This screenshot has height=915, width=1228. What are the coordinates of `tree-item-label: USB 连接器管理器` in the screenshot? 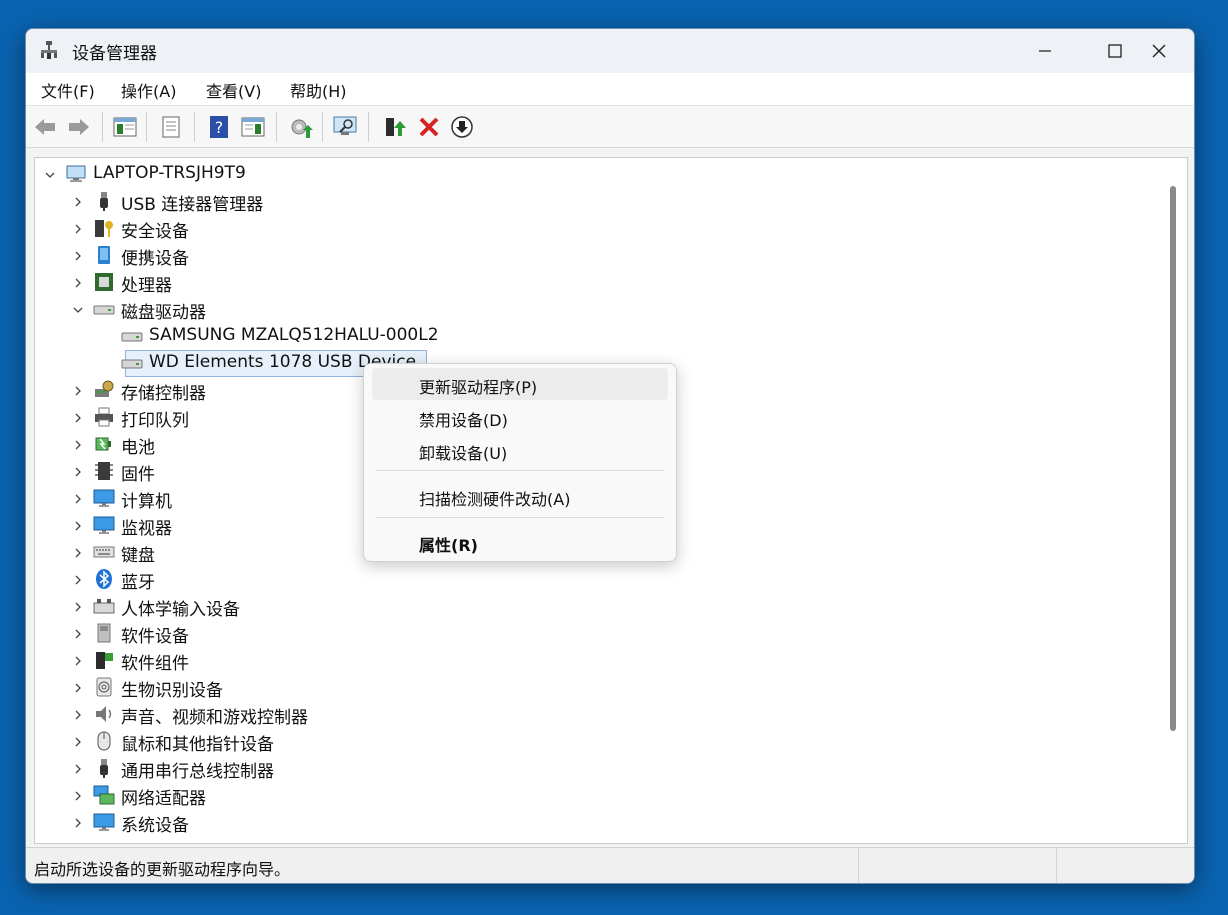 It's located at (192, 205).